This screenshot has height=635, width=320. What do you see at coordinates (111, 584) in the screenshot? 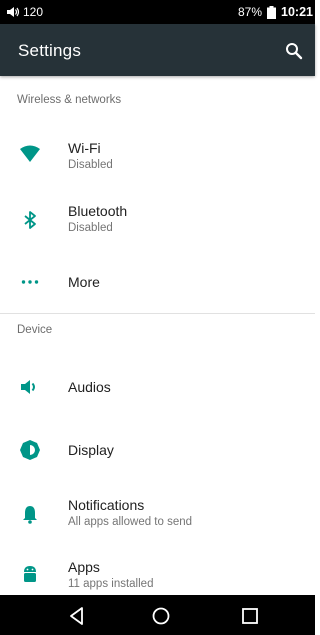
I see `settings-item-summary: 11 apps installed` at bounding box center [111, 584].